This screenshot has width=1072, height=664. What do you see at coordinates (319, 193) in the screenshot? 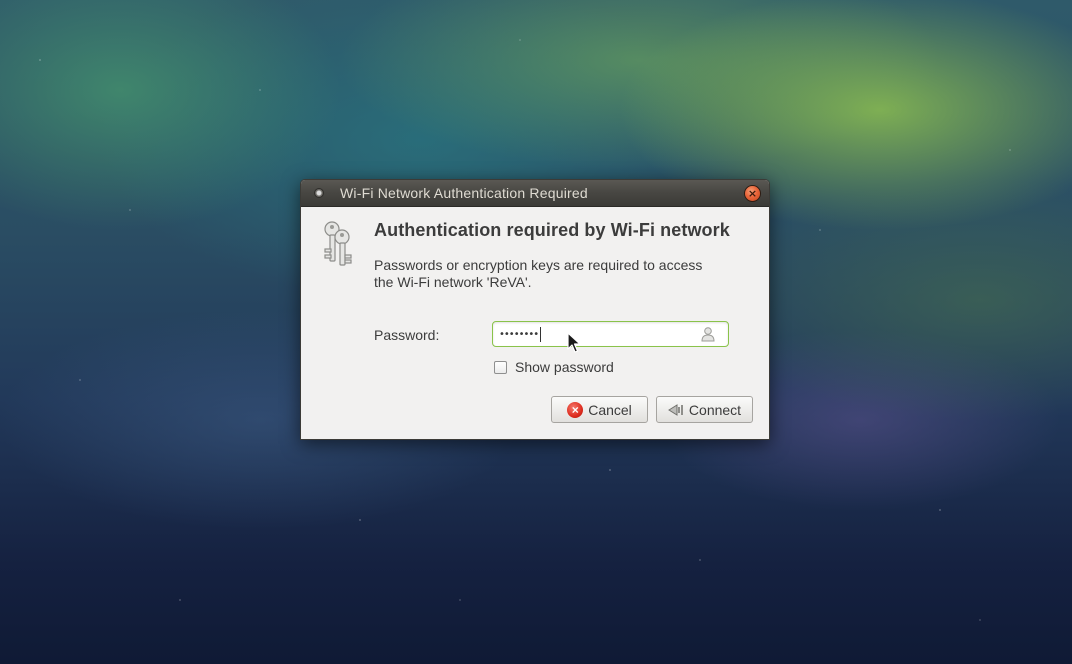
I see `window-menu-icon` at bounding box center [319, 193].